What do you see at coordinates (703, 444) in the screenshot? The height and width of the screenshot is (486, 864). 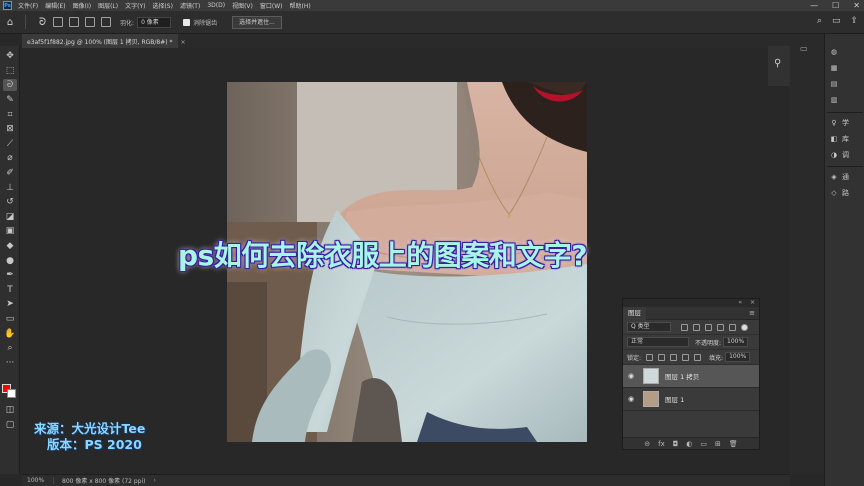 I see `new-group-icon: ▭` at bounding box center [703, 444].